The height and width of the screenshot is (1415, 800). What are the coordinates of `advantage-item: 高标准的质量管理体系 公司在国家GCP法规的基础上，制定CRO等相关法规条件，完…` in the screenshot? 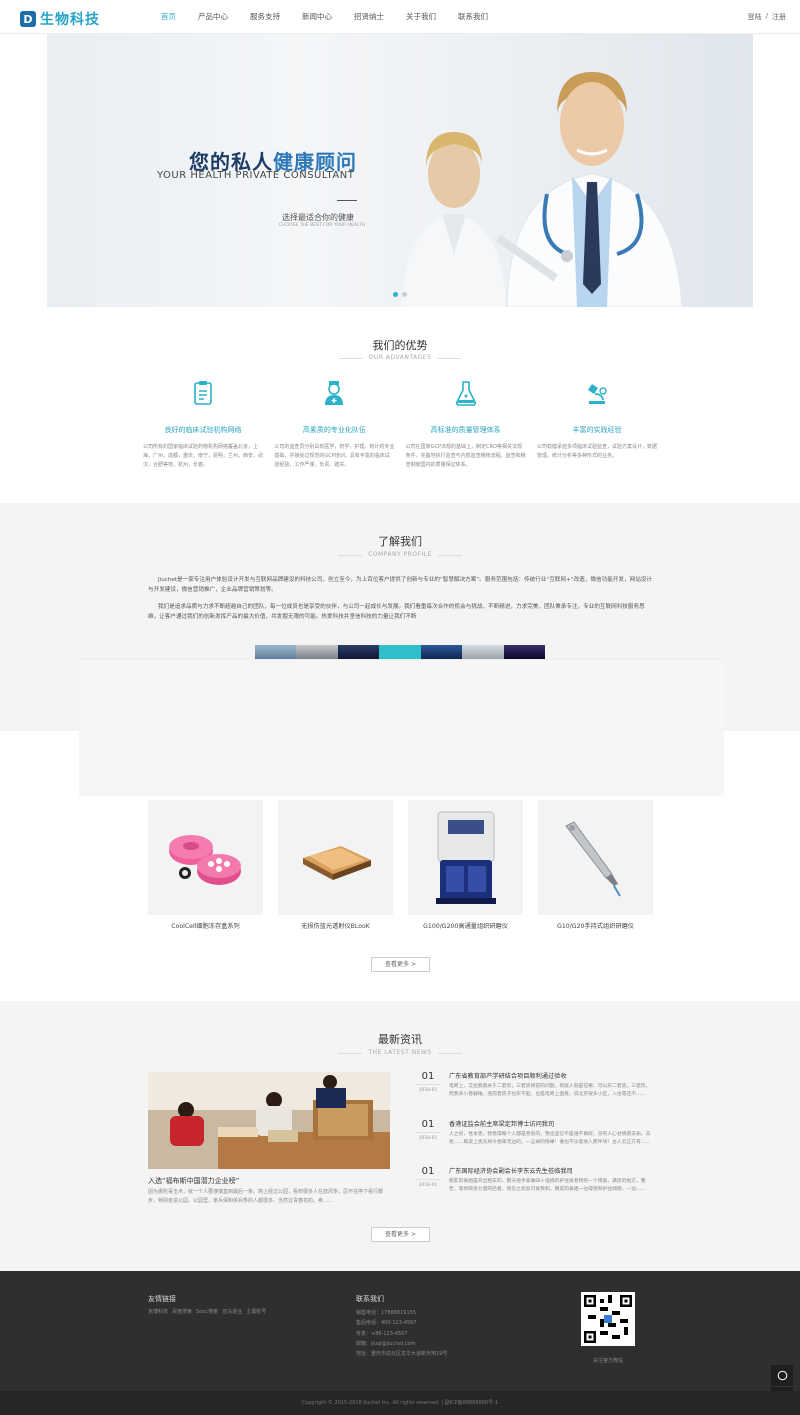 It's located at (466, 425).